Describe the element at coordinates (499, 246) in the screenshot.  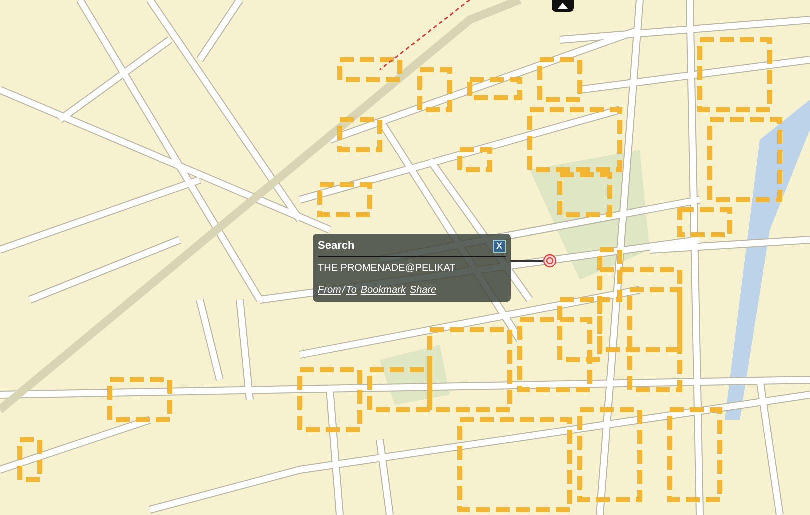
I see `close-button: X` at that location.